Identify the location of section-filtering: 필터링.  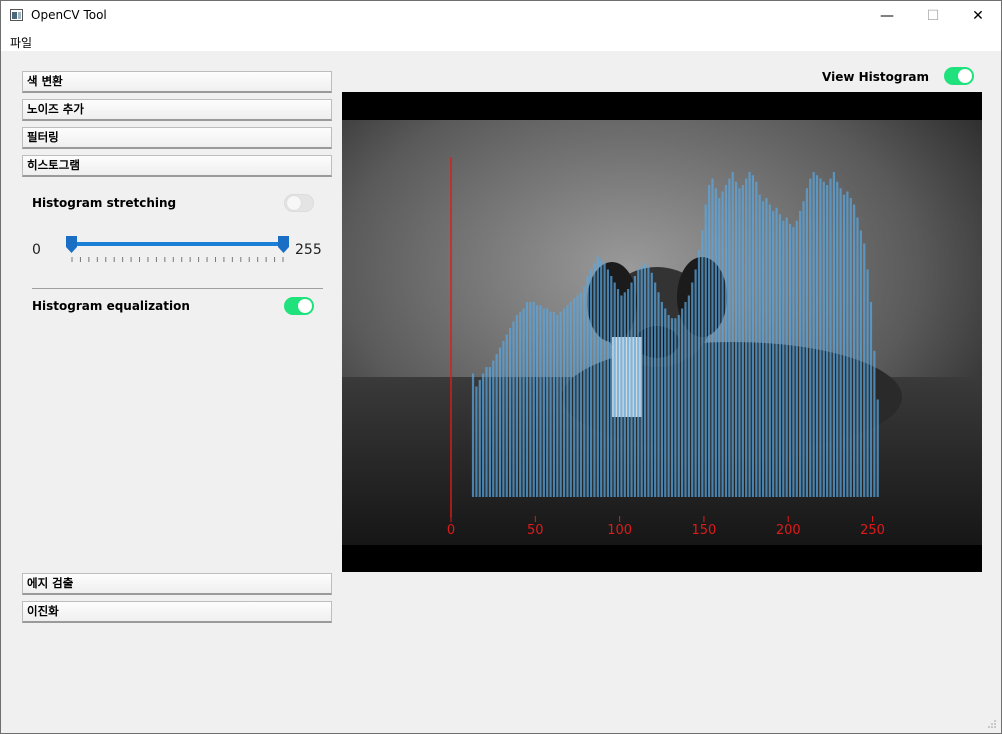
(177, 138).